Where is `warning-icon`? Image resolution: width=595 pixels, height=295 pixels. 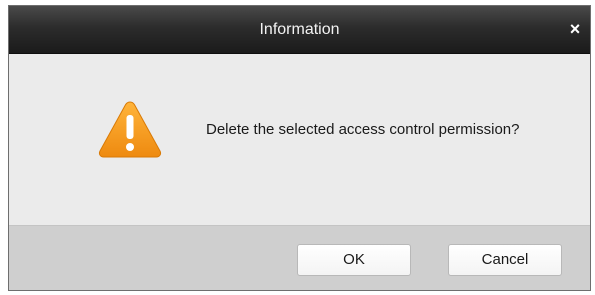 warning-icon is located at coordinates (130, 129).